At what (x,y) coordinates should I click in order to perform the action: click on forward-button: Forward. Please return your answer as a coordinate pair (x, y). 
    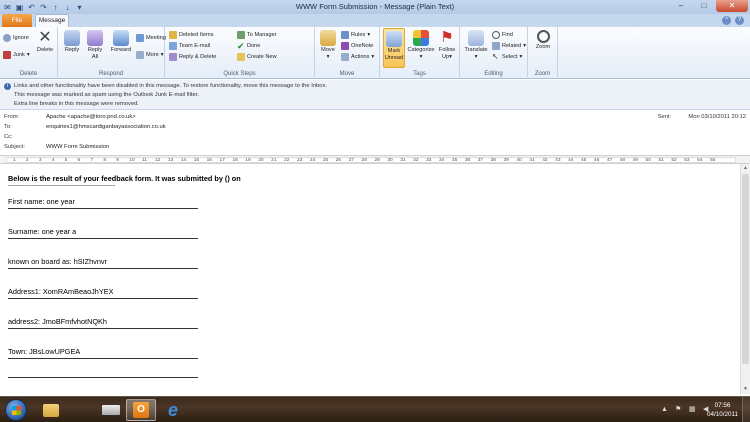
    Looking at the image, I should click on (121, 42).